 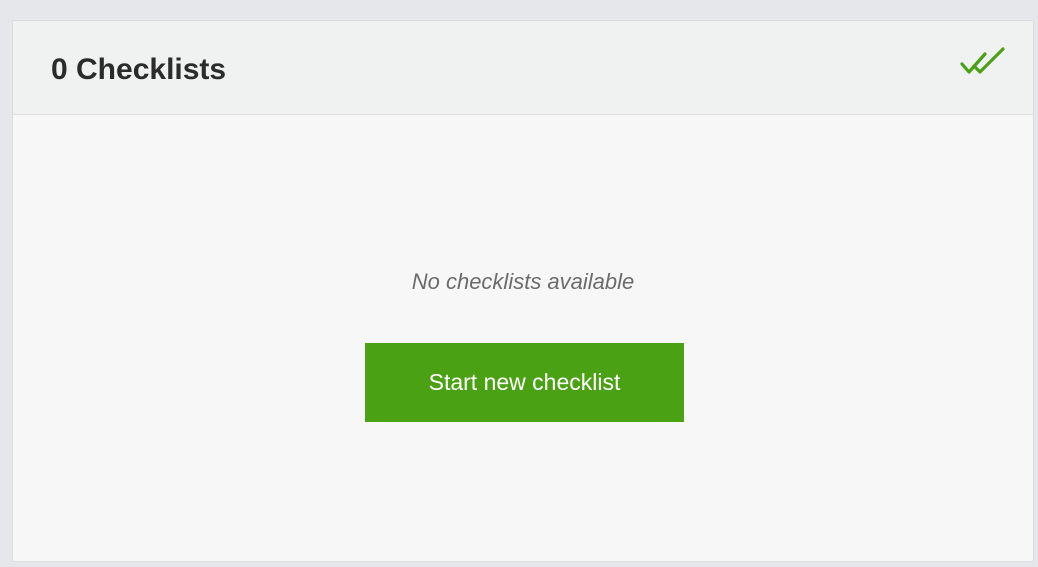 What do you see at coordinates (139, 69) in the screenshot?
I see `card-title: 0 Checklists` at bounding box center [139, 69].